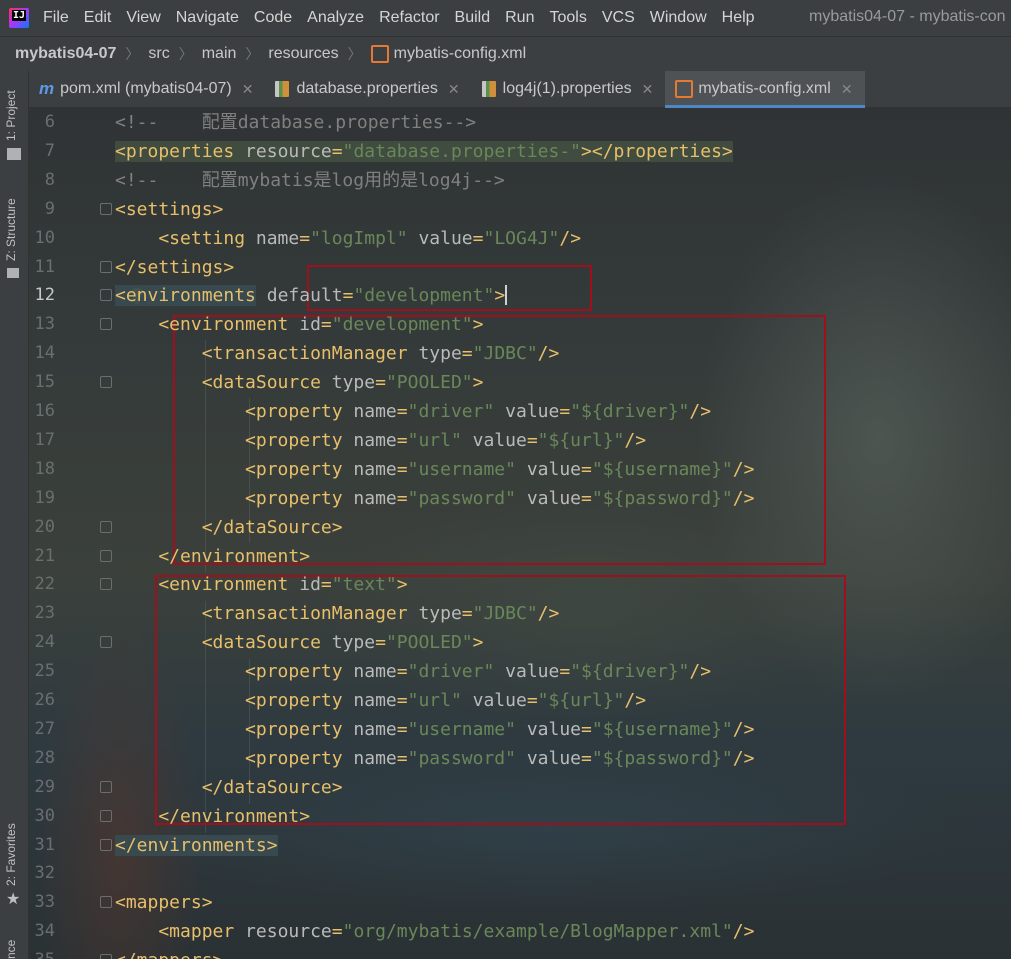  What do you see at coordinates (65, 54) in the screenshot?
I see `breadcrumb-project: mybatis04-07` at bounding box center [65, 54].